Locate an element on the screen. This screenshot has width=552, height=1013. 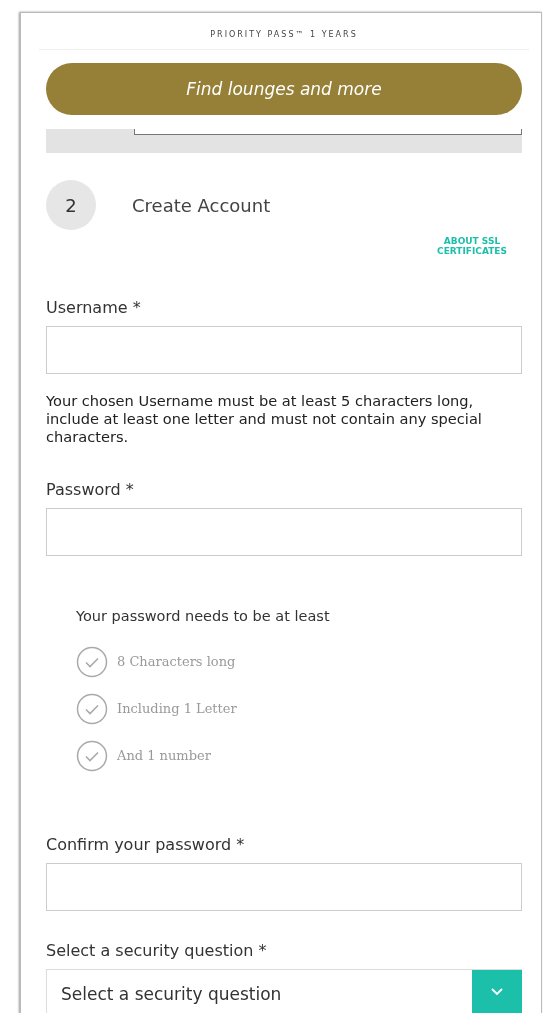
brand-title: PRIORITY PASS™ 1 YEARS is located at coordinates (284, 31).